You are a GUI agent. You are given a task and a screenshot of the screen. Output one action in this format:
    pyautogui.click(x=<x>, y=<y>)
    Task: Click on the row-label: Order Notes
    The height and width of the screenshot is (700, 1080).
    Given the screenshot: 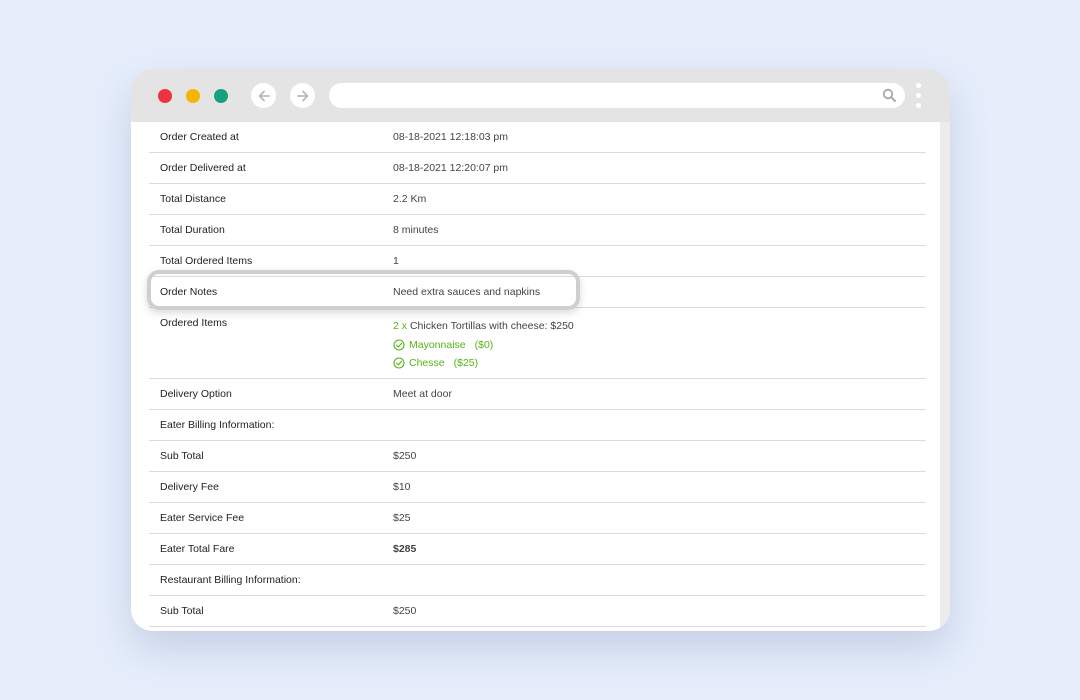 What is the action you would take?
    pyautogui.click(x=189, y=292)
    